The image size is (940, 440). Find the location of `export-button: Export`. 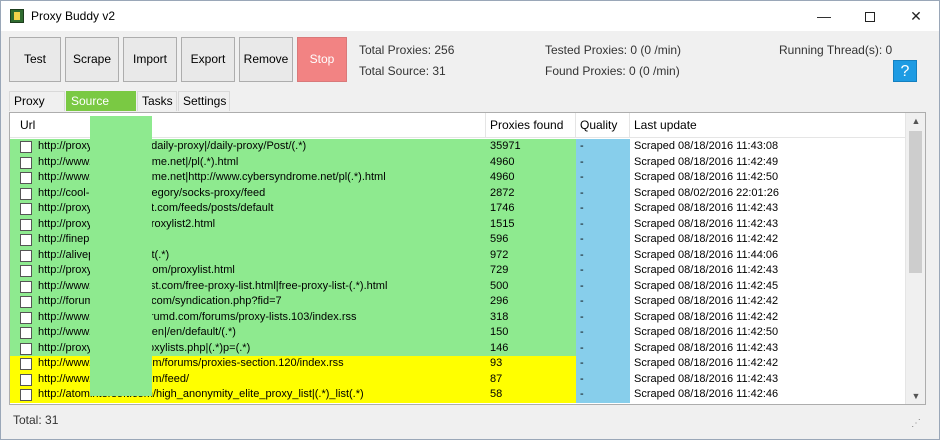

export-button: Export is located at coordinates (208, 59).